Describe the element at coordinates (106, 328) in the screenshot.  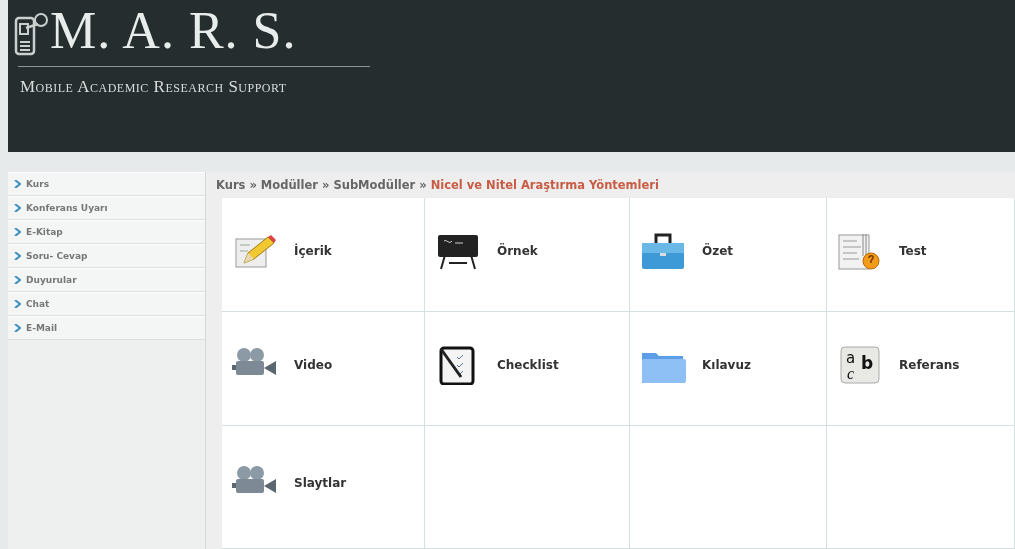
I see `sidebar-item: E-Mail` at that location.